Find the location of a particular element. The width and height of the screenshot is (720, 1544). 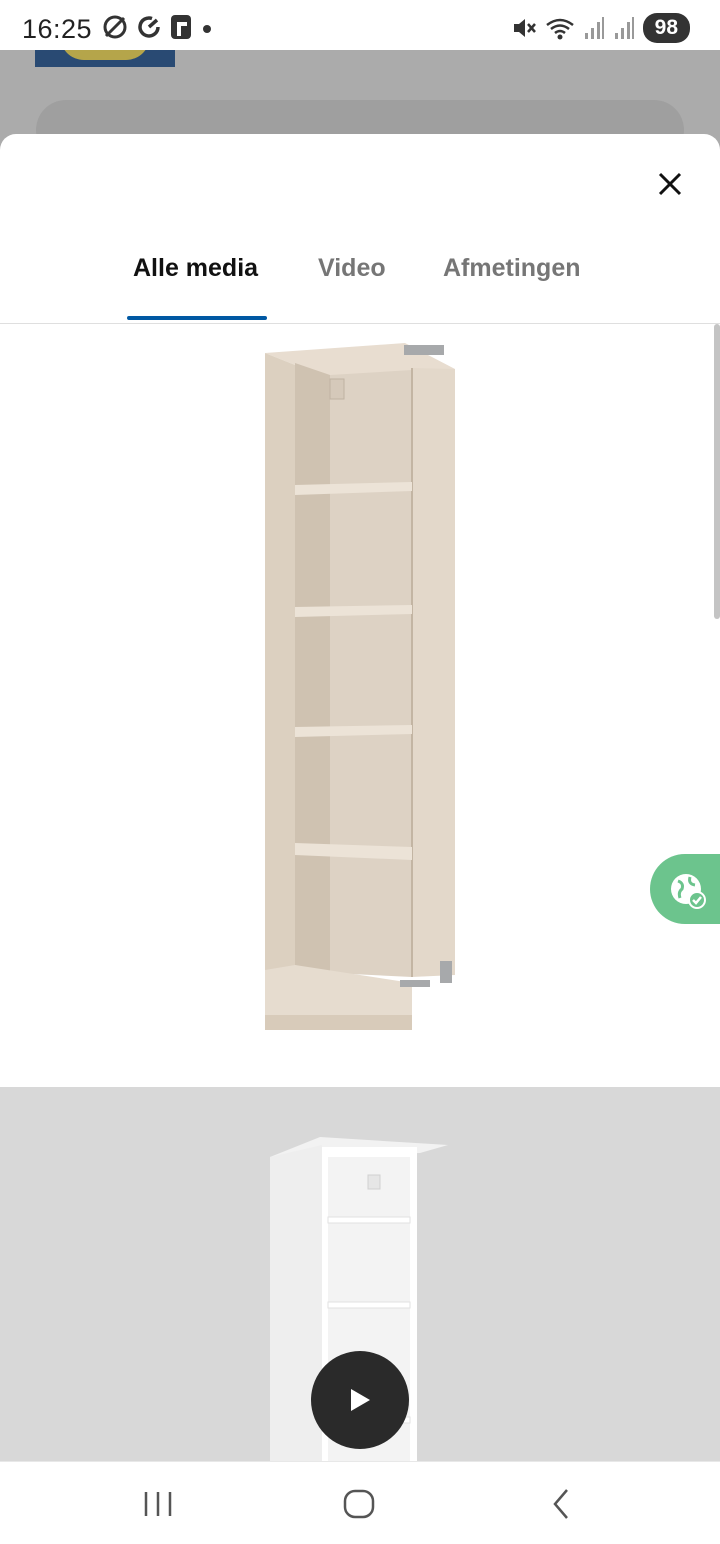

home-icon is located at coordinates (359, 1504).